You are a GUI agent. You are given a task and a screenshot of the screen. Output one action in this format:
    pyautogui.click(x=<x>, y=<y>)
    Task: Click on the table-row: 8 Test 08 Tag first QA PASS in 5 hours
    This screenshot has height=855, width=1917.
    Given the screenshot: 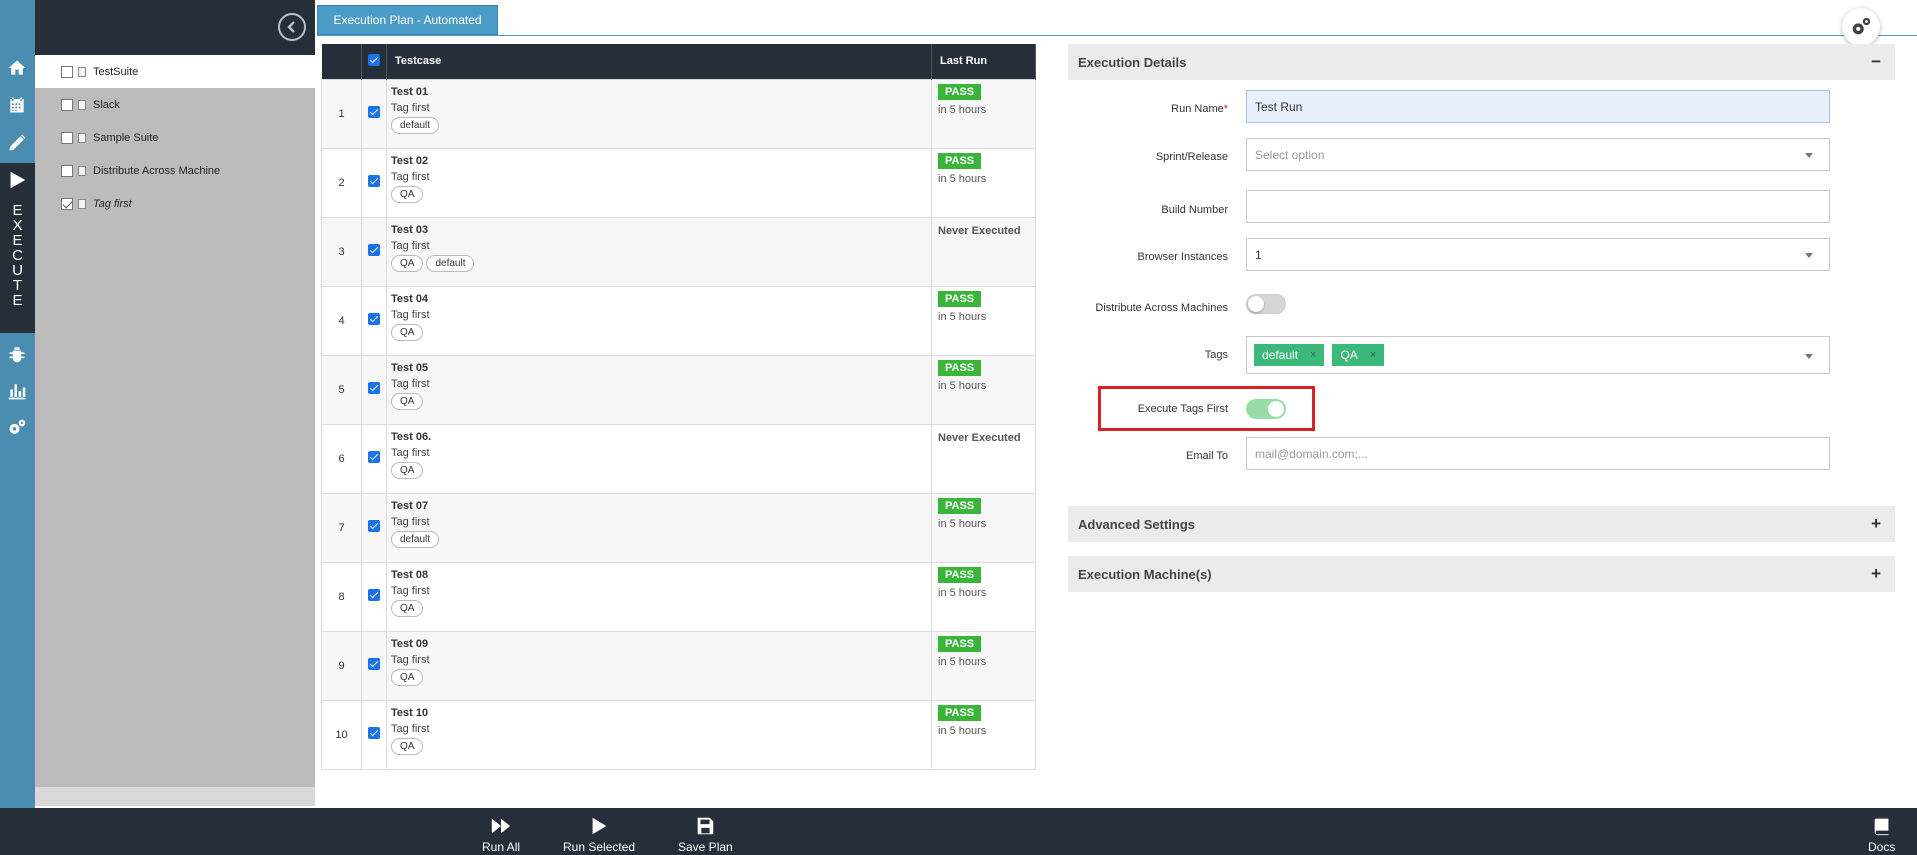 What is the action you would take?
    pyautogui.click(x=678, y=596)
    